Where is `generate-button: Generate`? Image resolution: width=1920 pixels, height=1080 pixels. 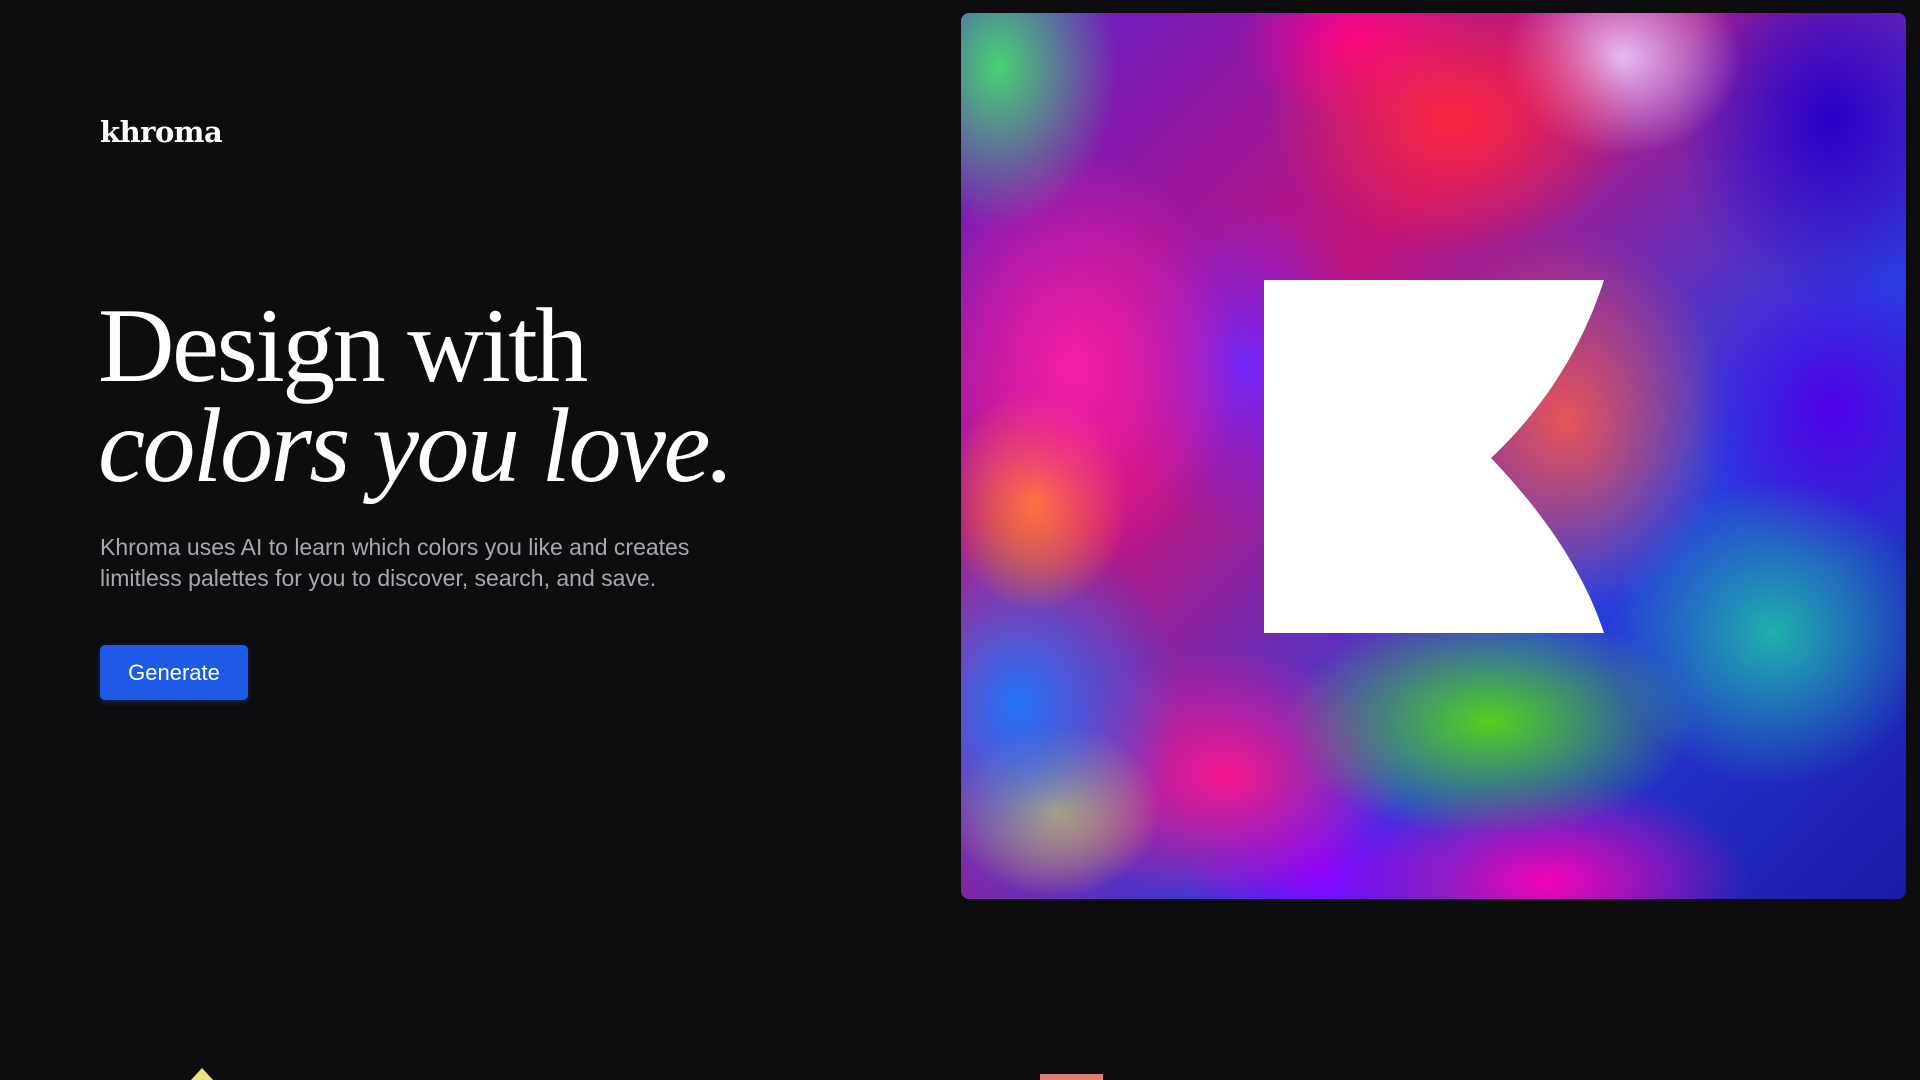 generate-button: Generate is located at coordinates (174, 672).